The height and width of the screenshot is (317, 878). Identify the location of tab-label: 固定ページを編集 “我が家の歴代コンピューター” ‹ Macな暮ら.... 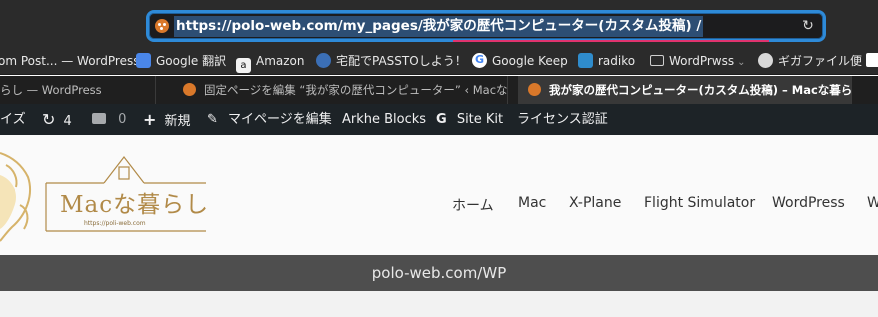
(356, 90).